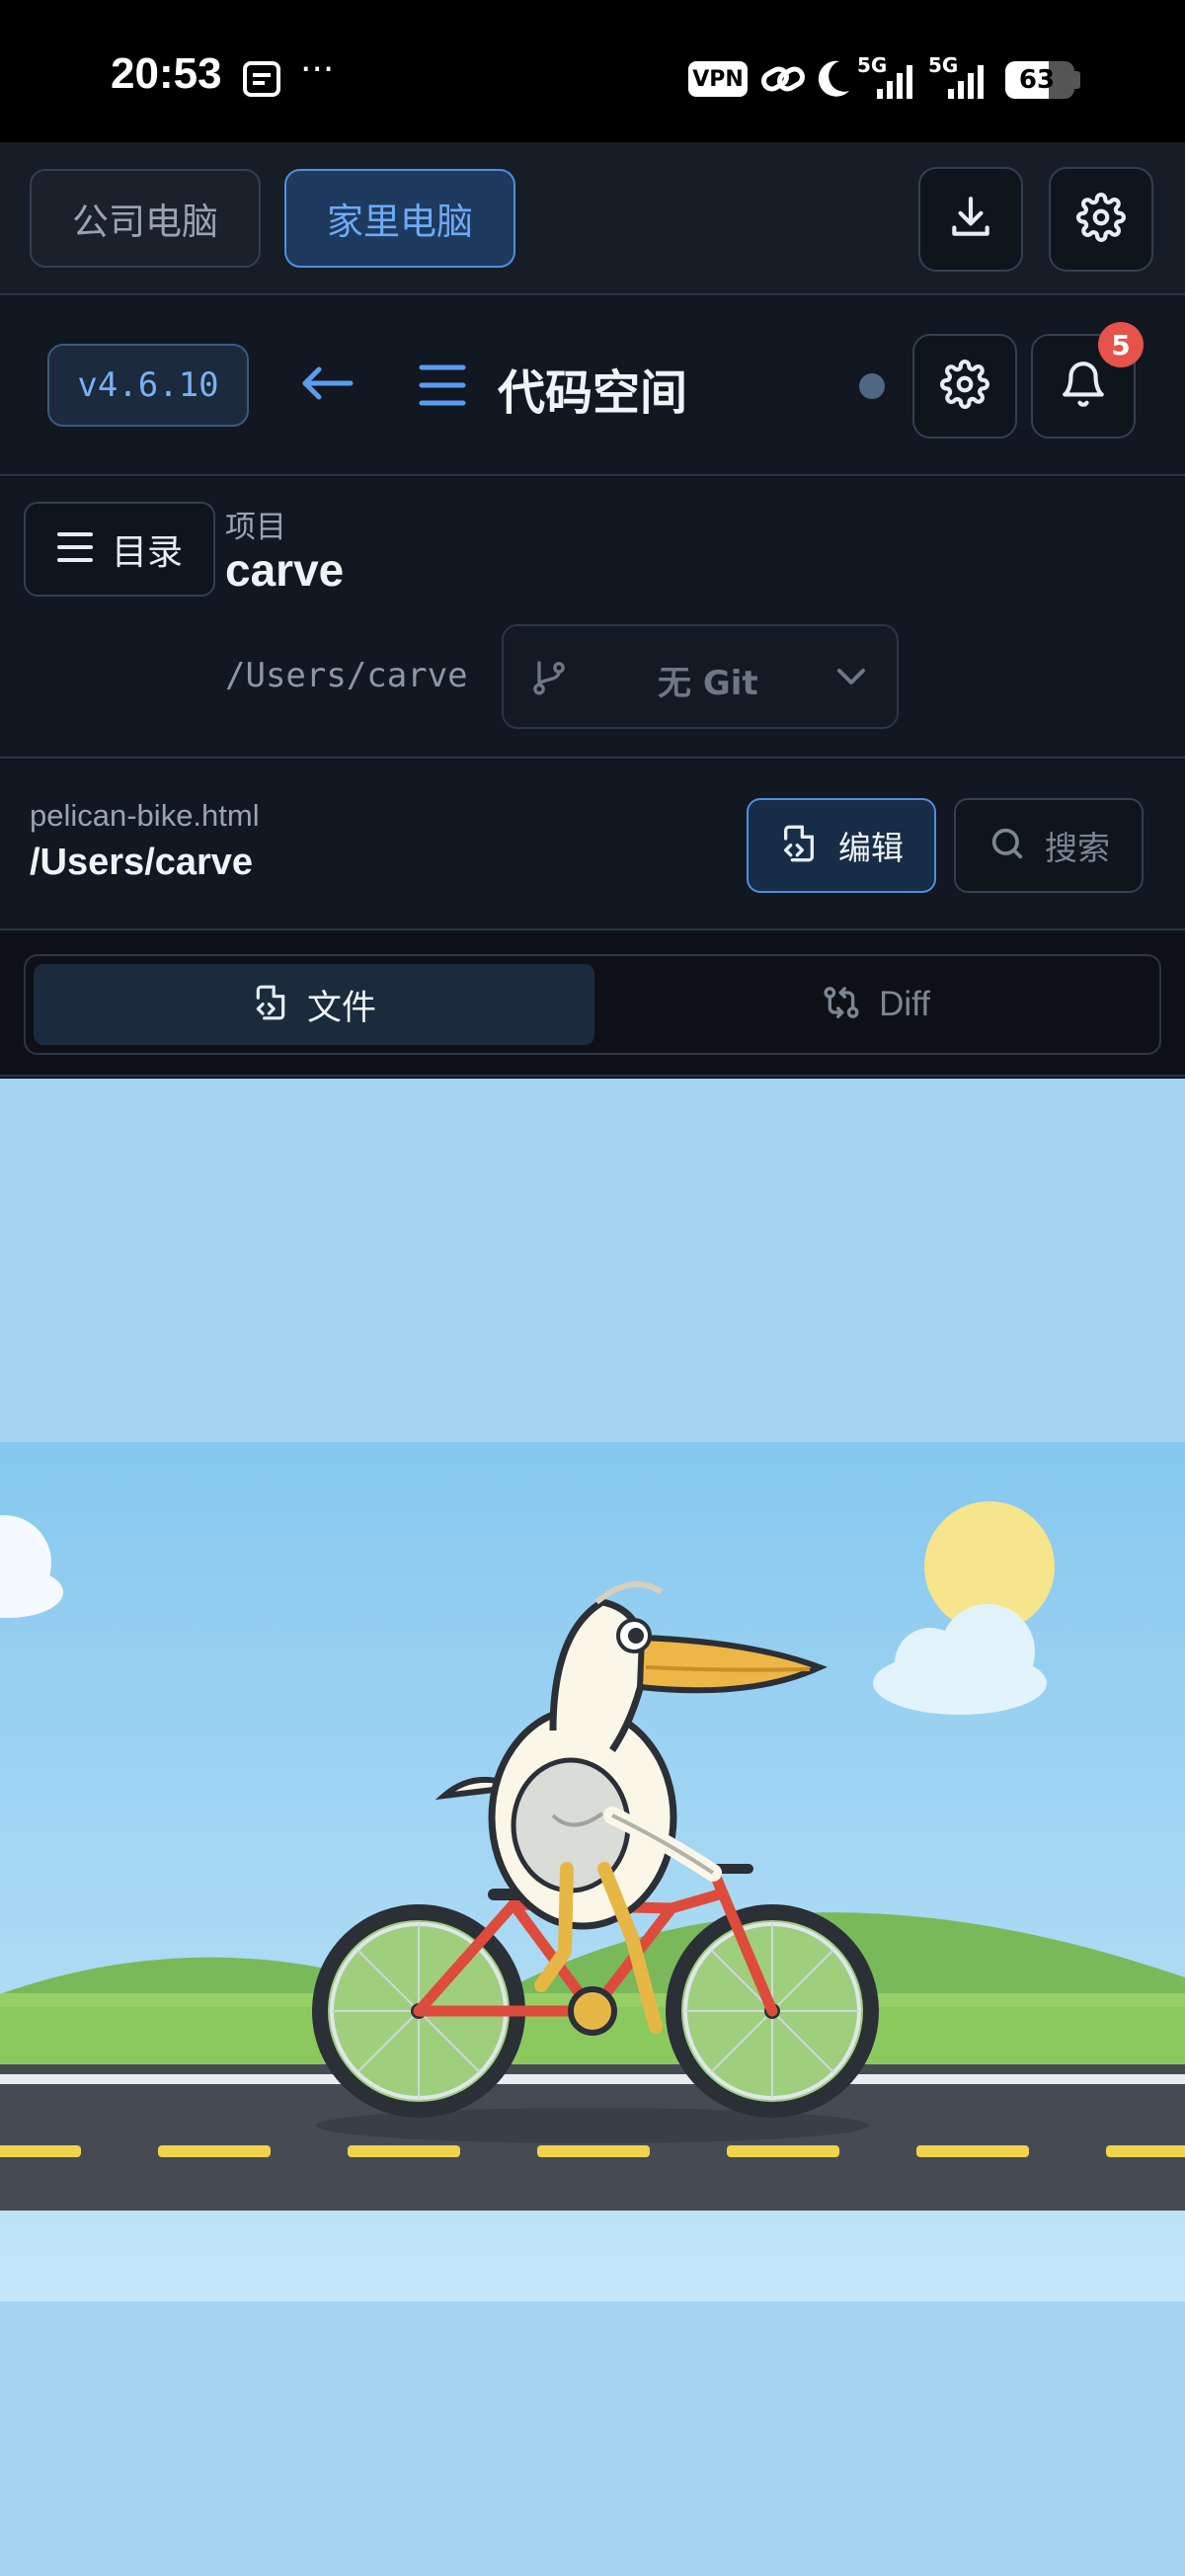  What do you see at coordinates (592, 618) in the screenshot?
I see `project-panel: 目录 项目 carve /Users/carve 无 Git` at bounding box center [592, 618].